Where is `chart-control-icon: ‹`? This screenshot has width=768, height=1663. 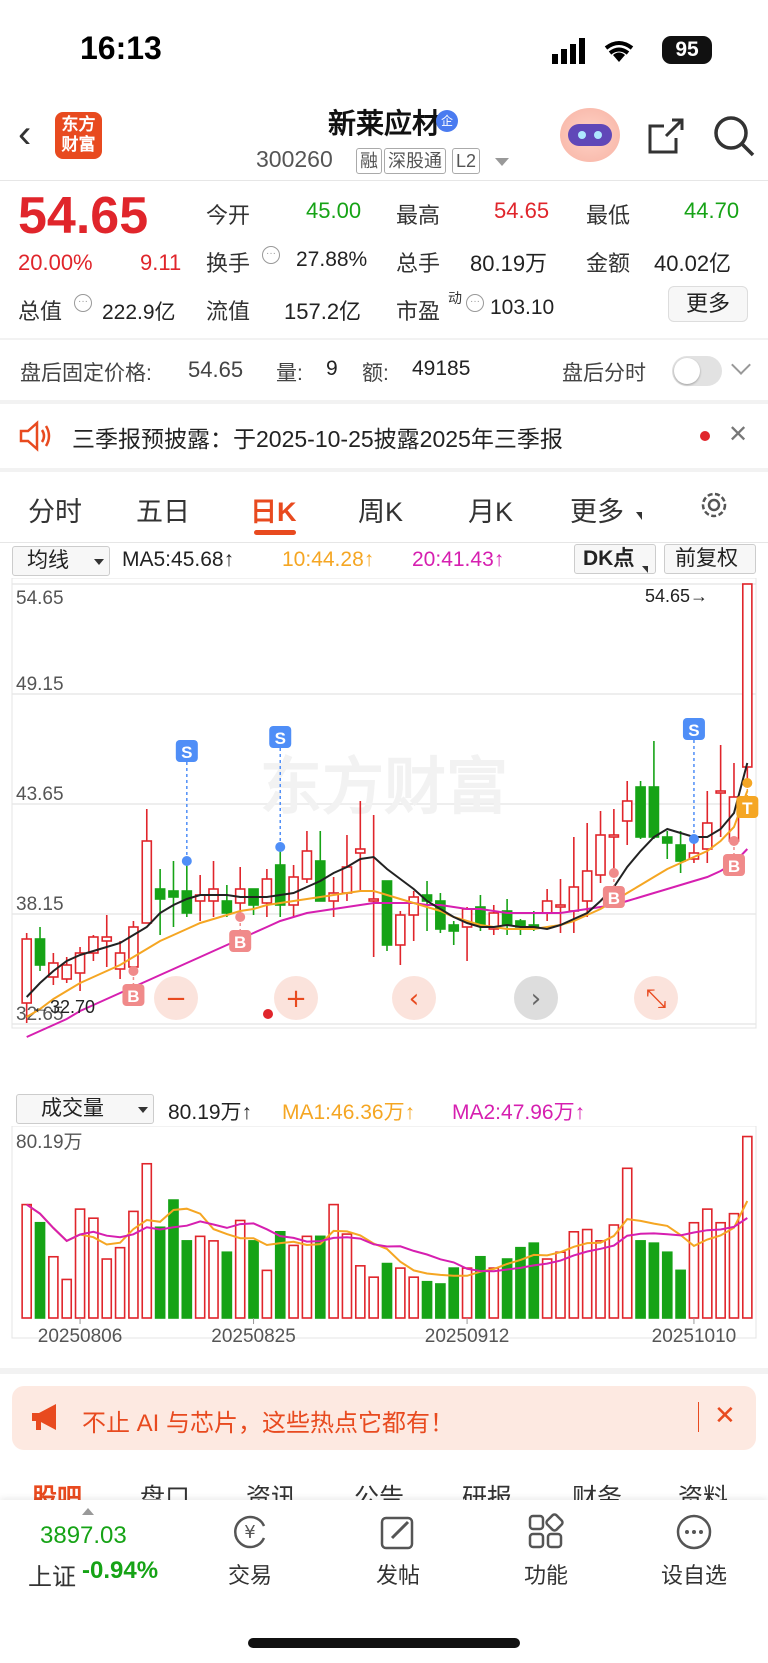
chart-control-icon: ‹ is located at coordinates (414, 999).